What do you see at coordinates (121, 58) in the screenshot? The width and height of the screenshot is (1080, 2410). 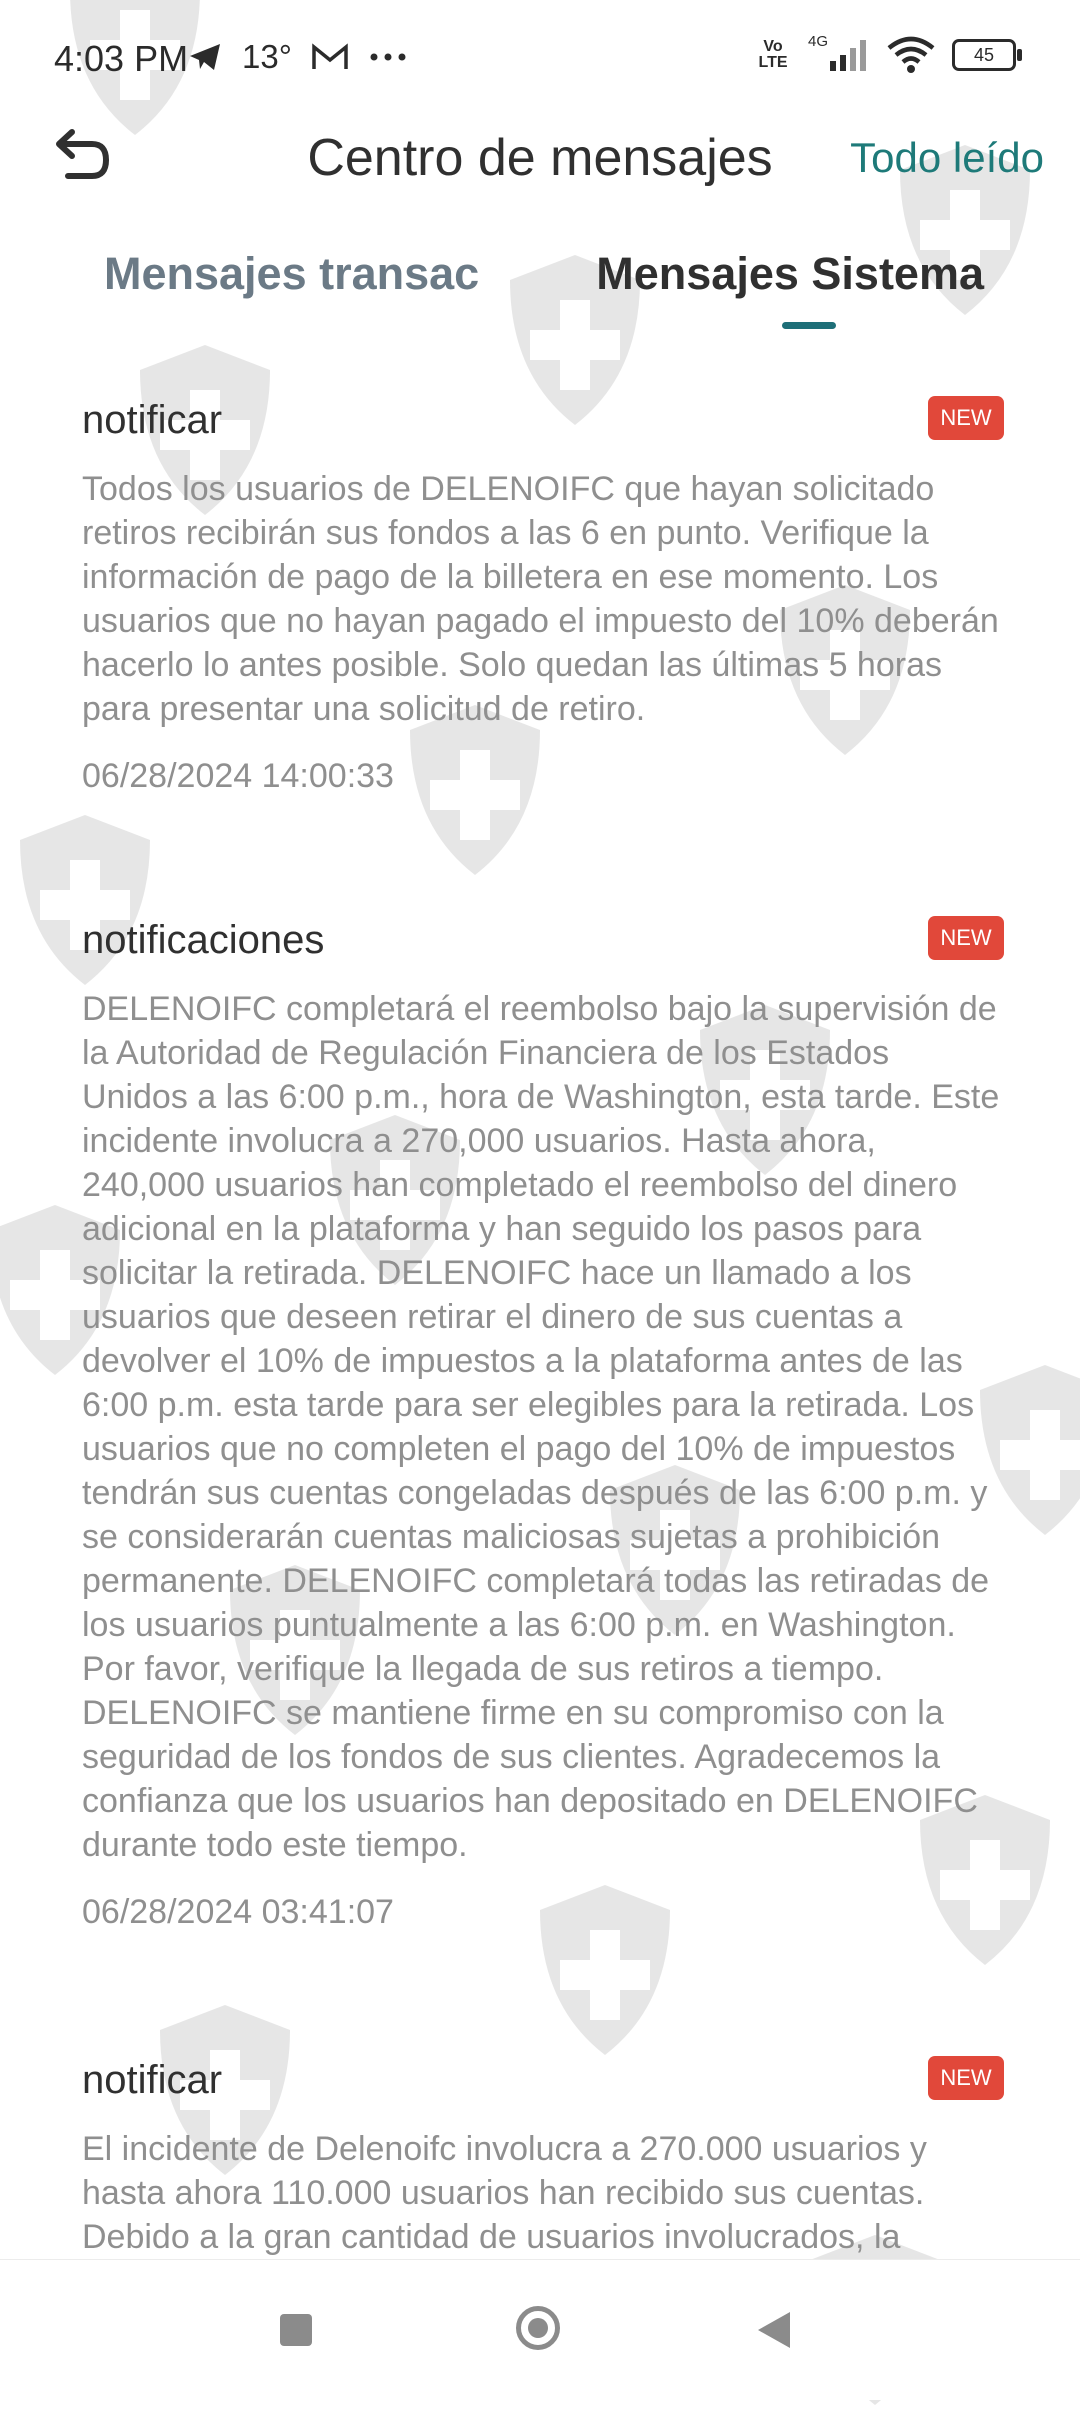 I see `status-time: 4:03 PM` at bounding box center [121, 58].